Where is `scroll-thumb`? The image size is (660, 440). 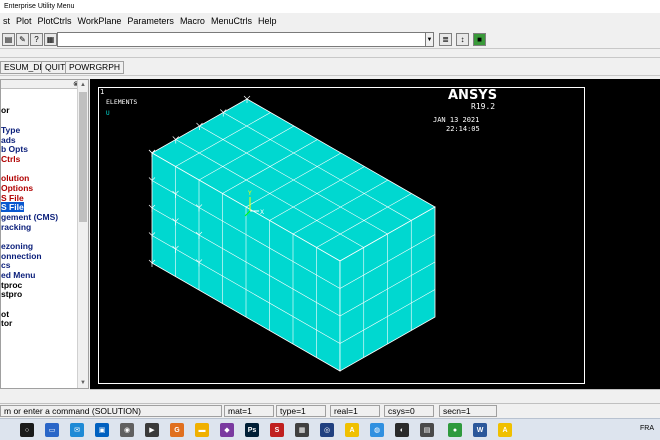
scroll-thumb is located at coordinates (83, 157).